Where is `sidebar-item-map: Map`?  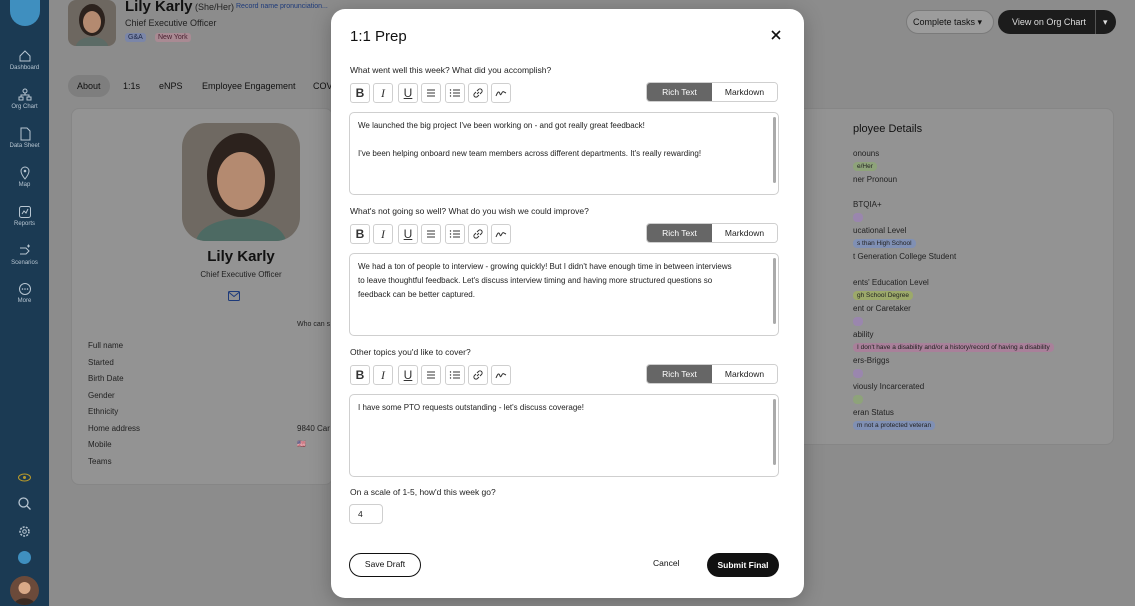 sidebar-item-map: Map is located at coordinates (24, 177).